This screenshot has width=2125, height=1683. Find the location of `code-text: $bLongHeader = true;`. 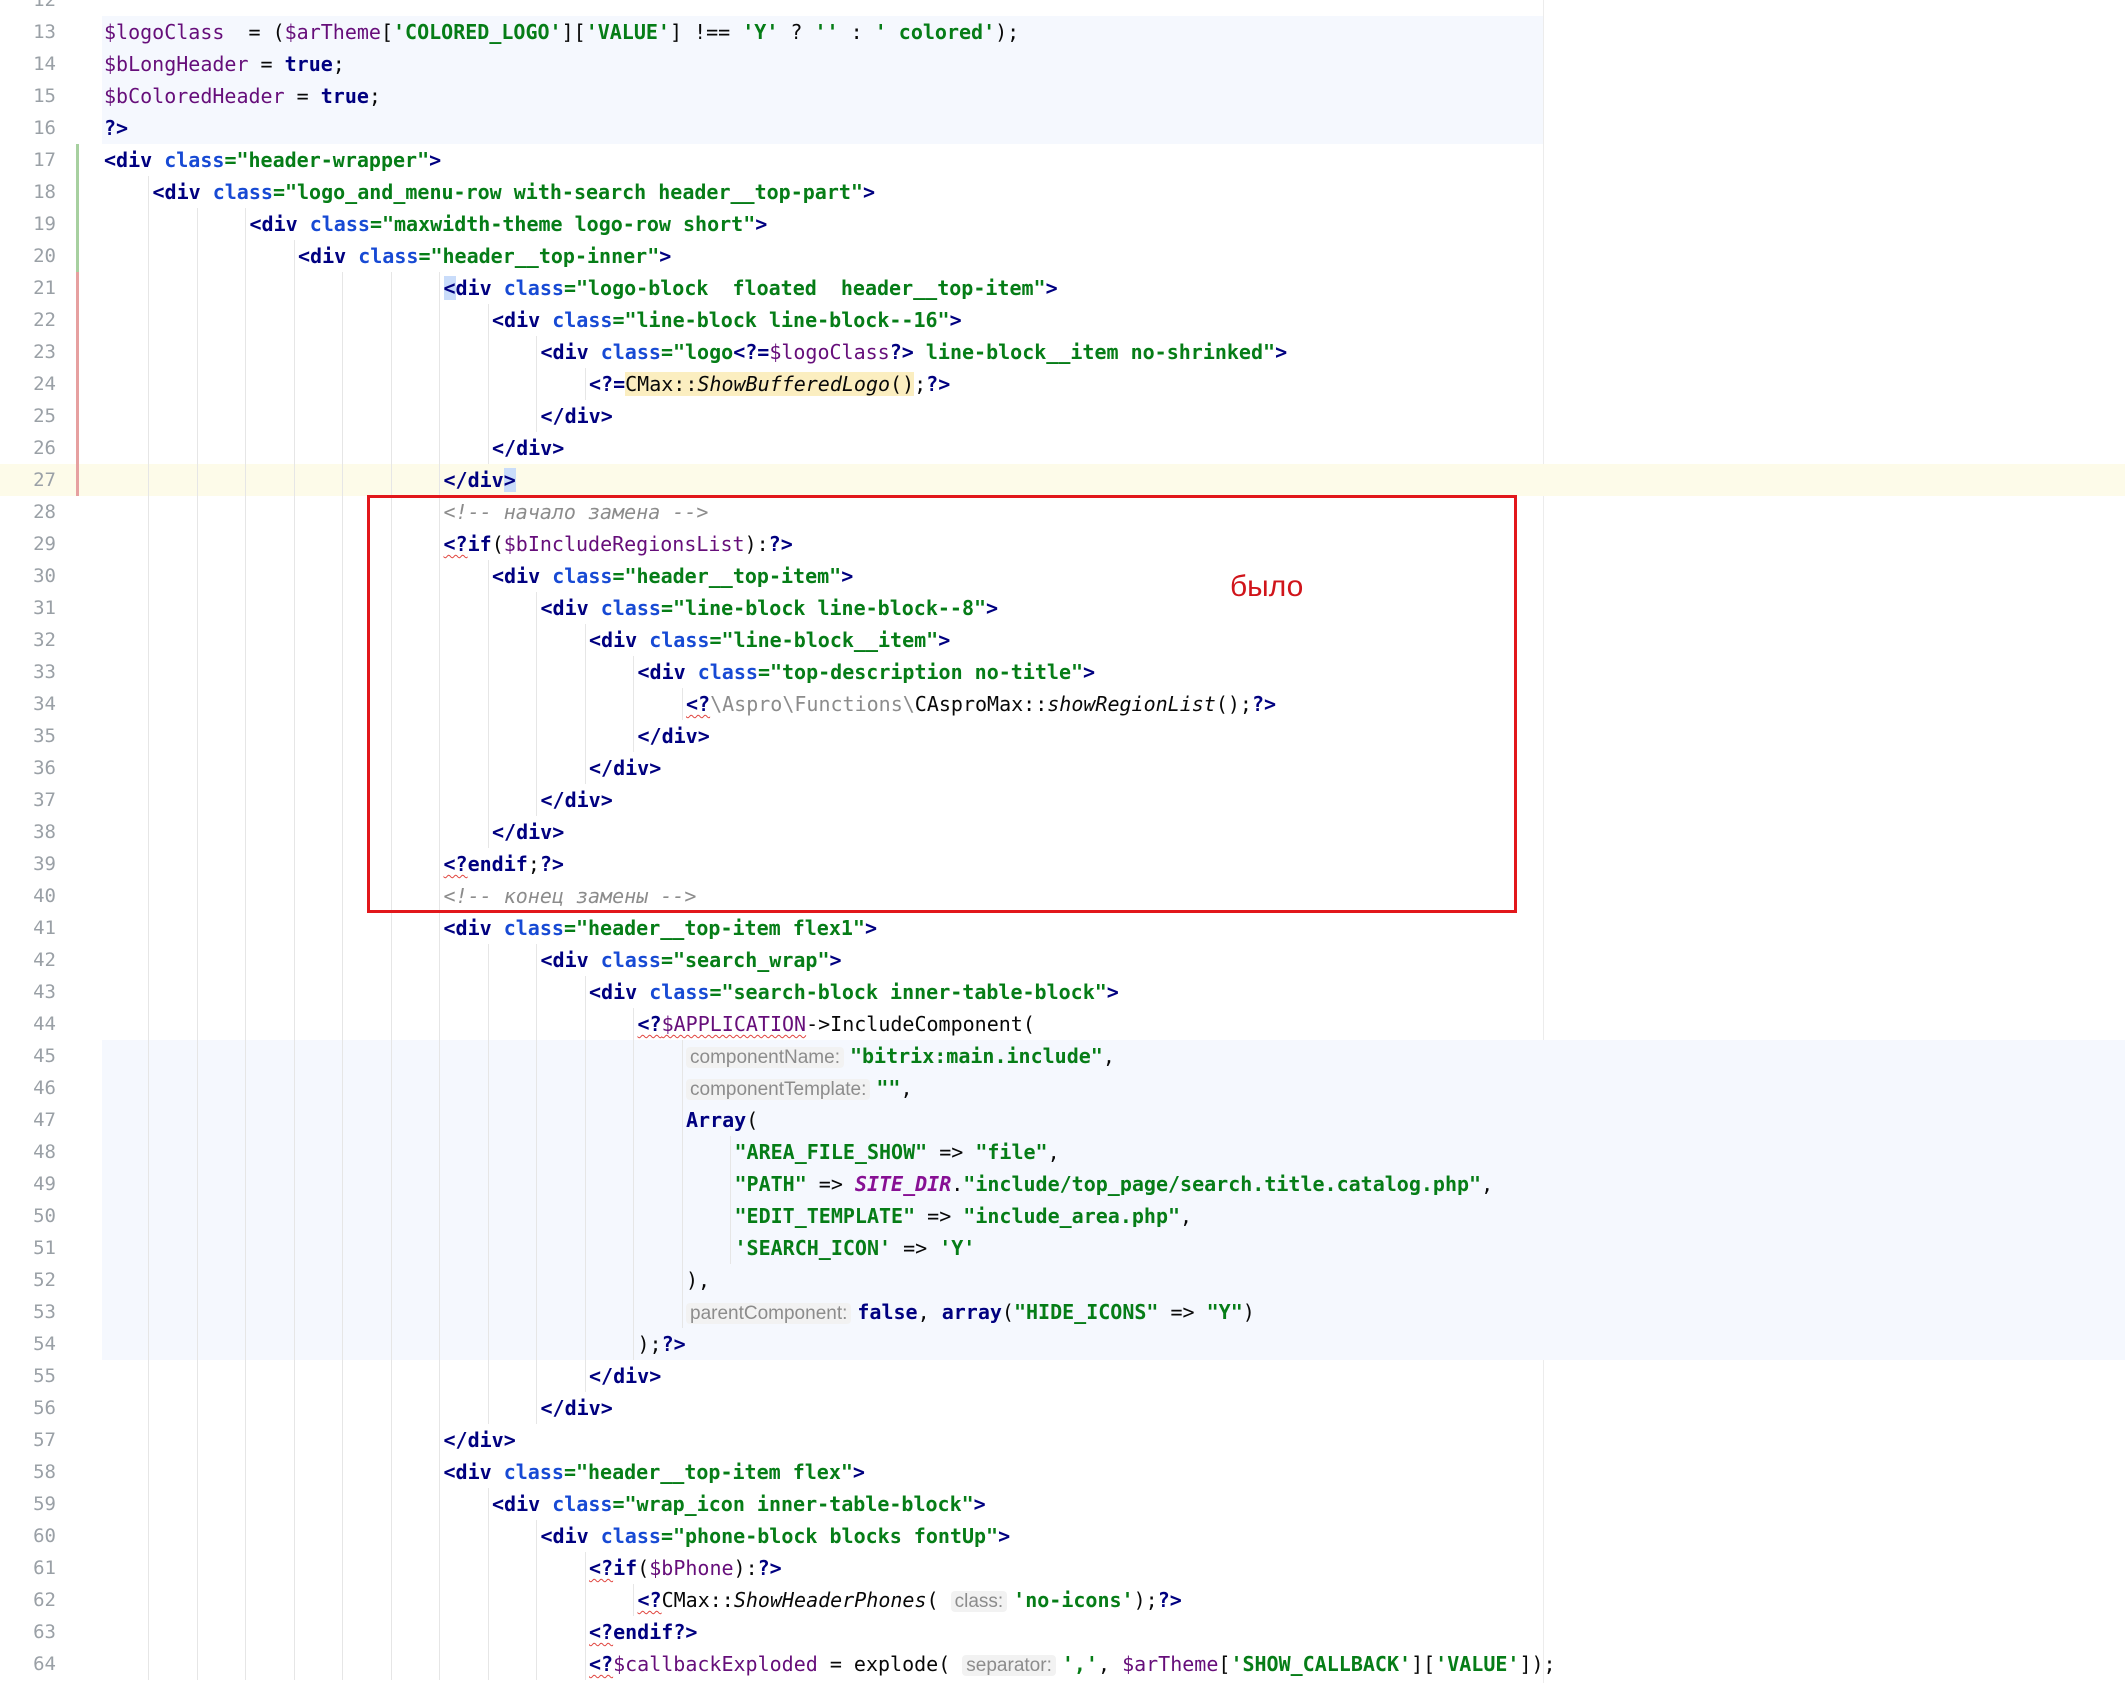

code-text: $bLongHeader = true; is located at coordinates (224, 64).